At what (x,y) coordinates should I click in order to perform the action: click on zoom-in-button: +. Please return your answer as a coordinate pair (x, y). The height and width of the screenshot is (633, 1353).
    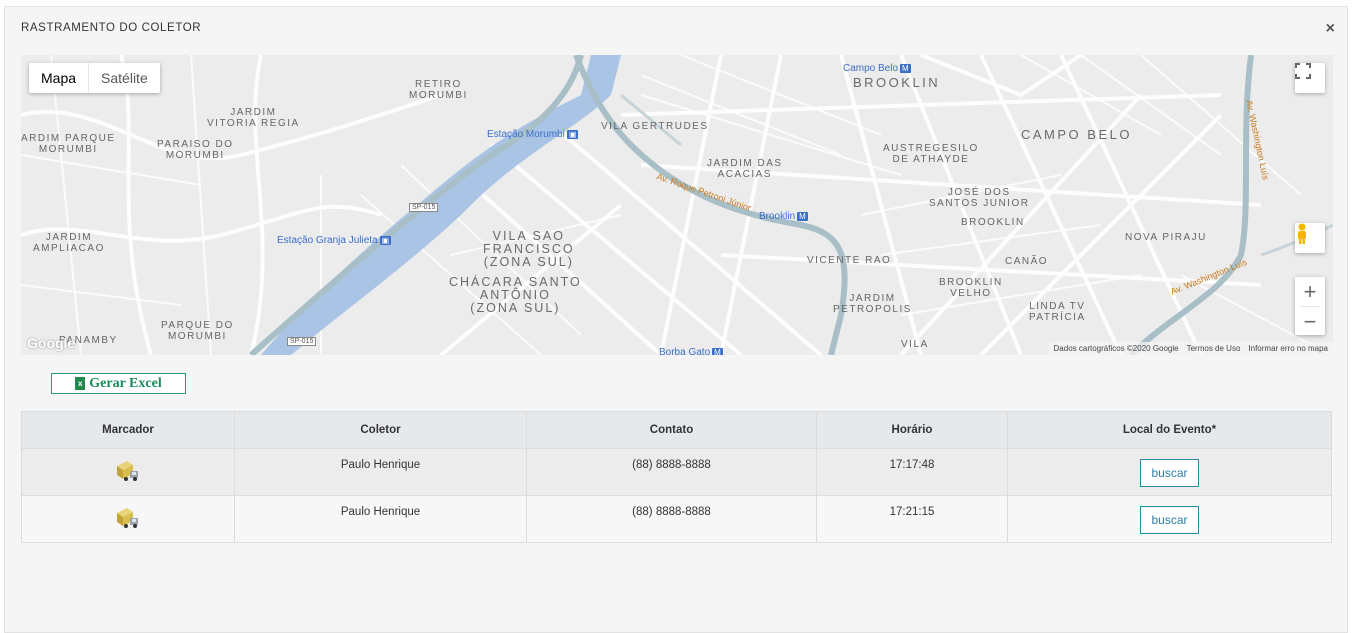
    Looking at the image, I should click on (1310, 291).